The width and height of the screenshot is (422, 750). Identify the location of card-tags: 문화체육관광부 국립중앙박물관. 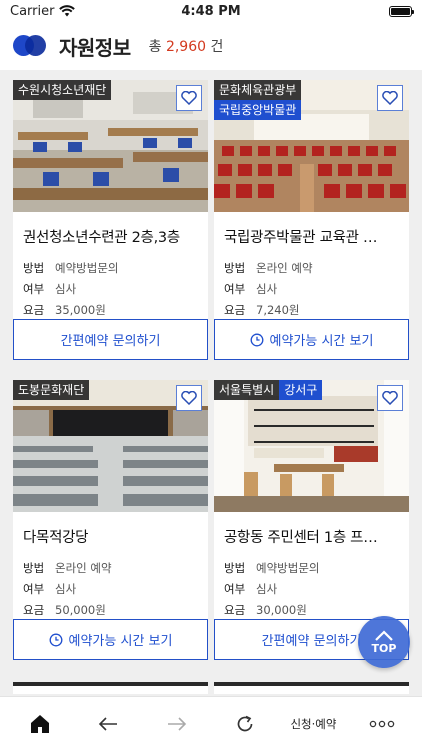
(258, 100).